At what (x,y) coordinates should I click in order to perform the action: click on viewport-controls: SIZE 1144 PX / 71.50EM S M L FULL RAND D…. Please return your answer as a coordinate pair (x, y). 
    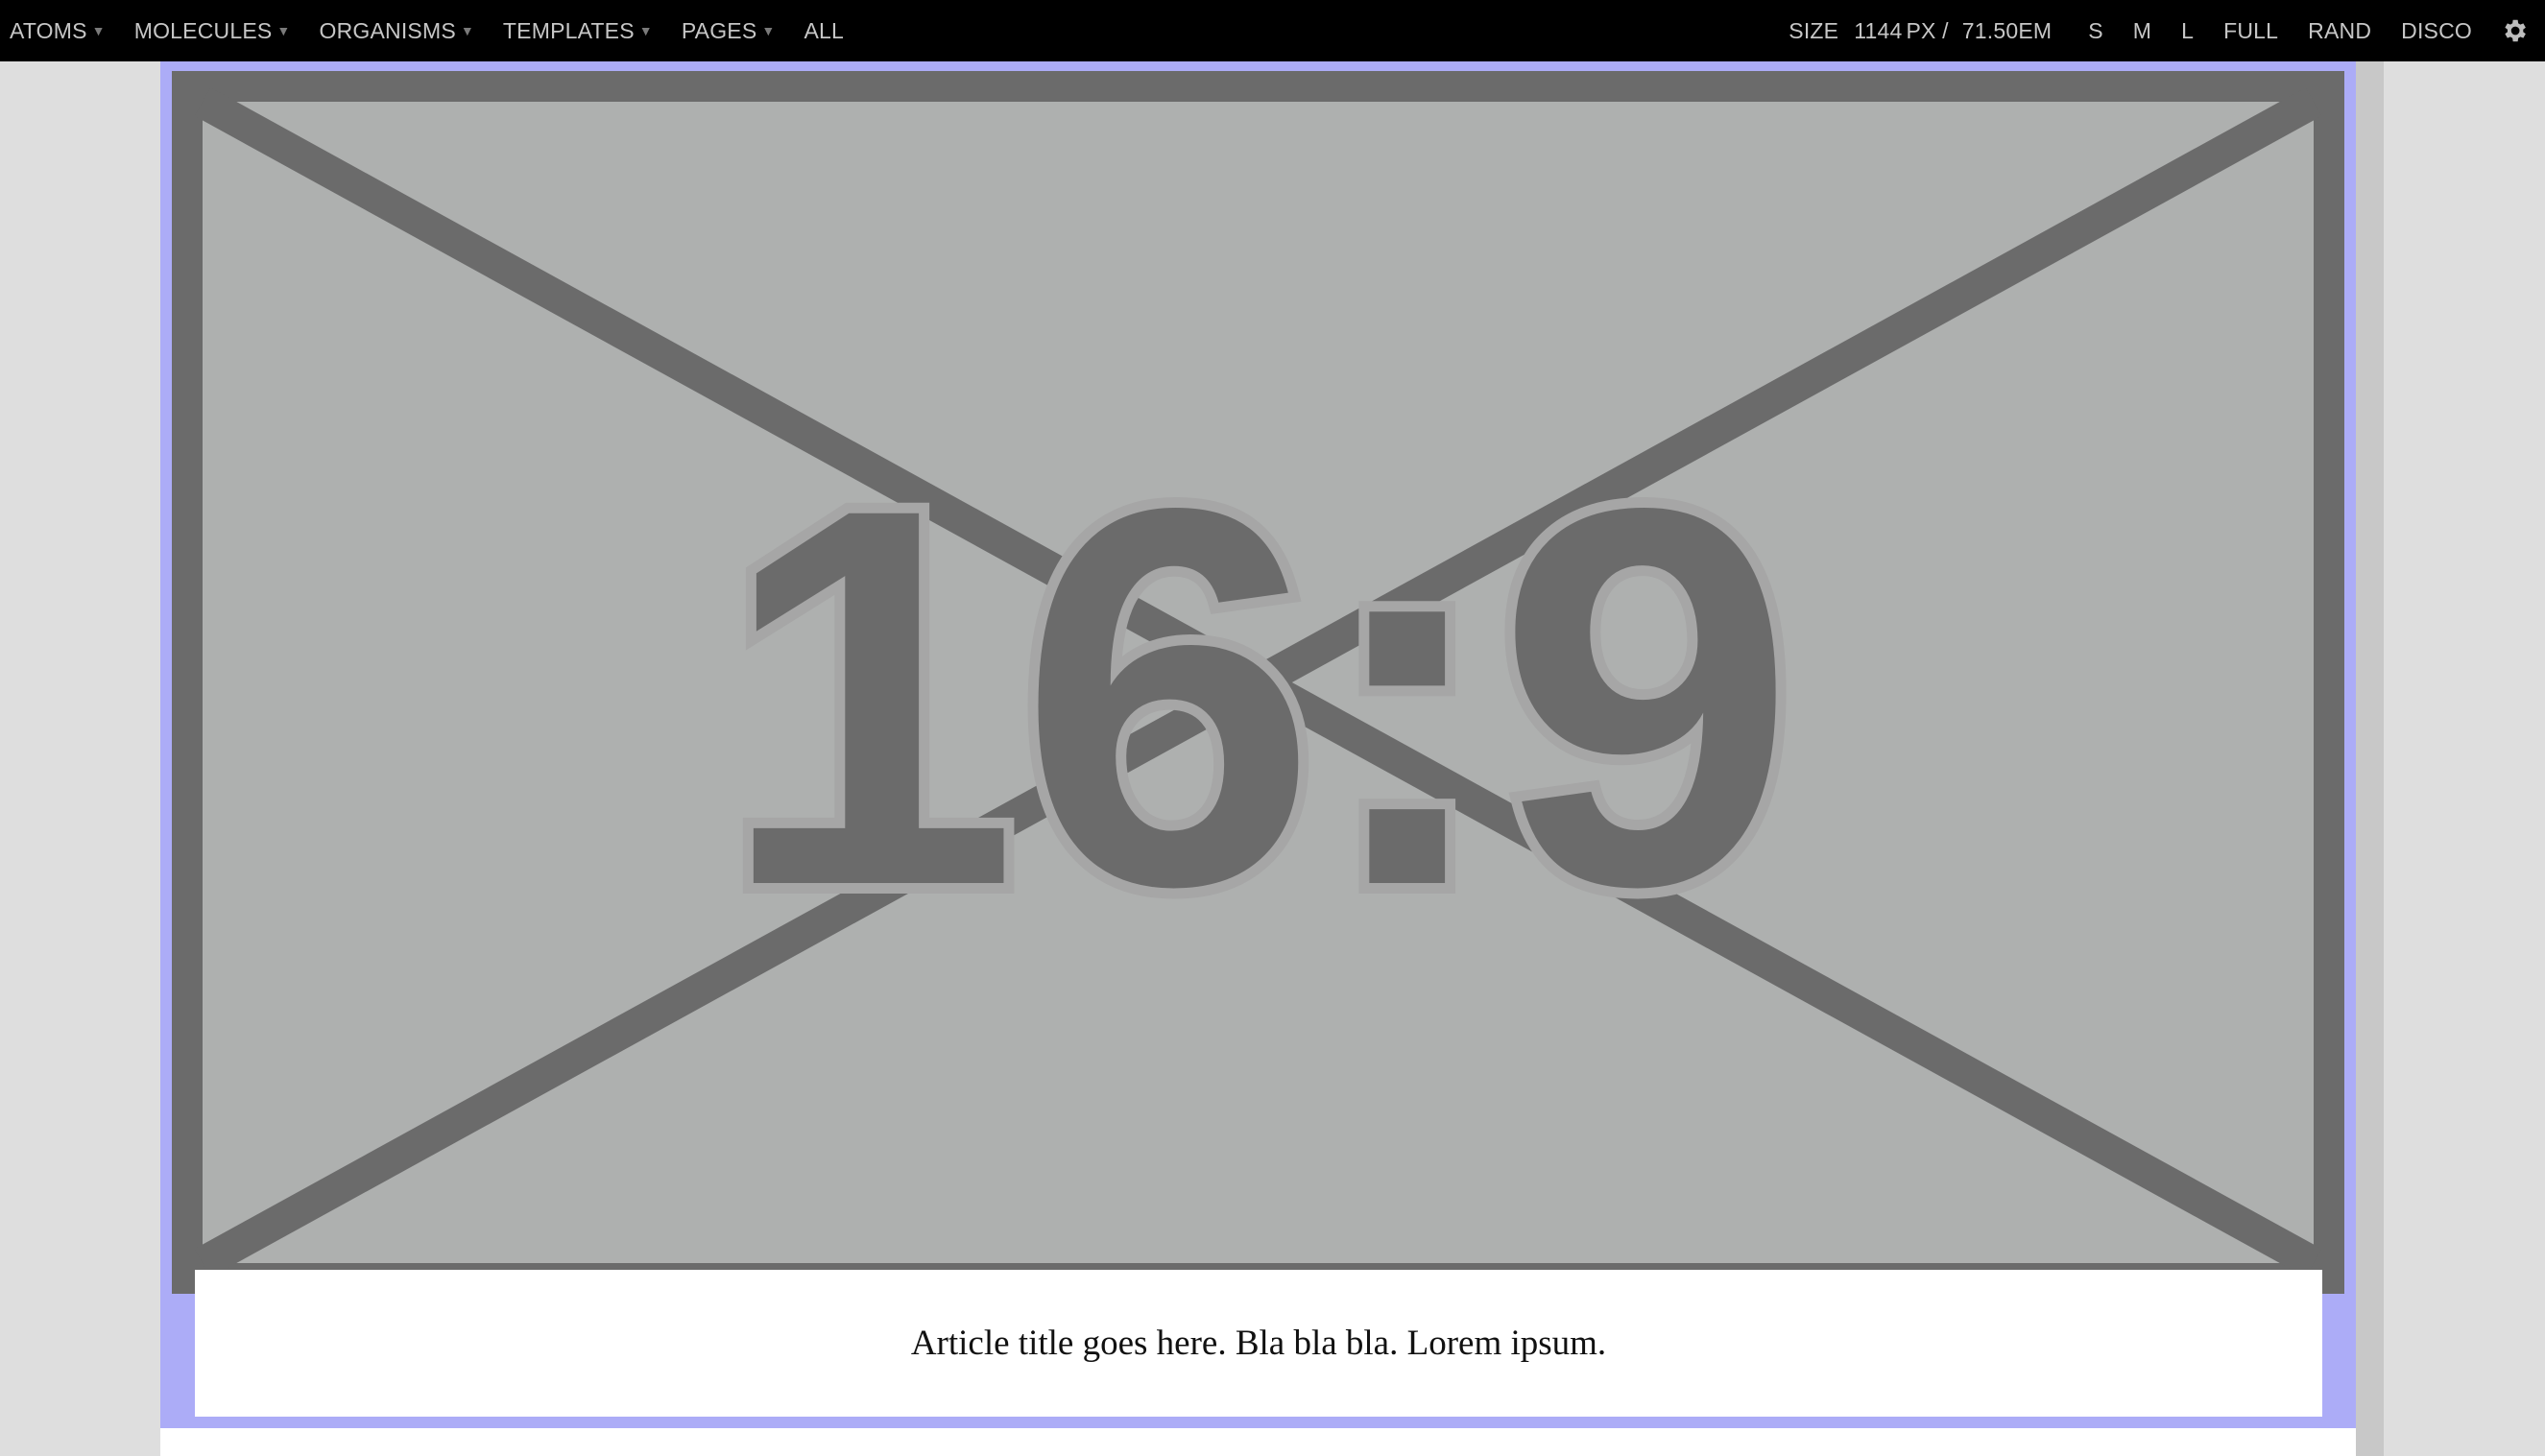
    Looking at the image, I should click on (2167, 31).